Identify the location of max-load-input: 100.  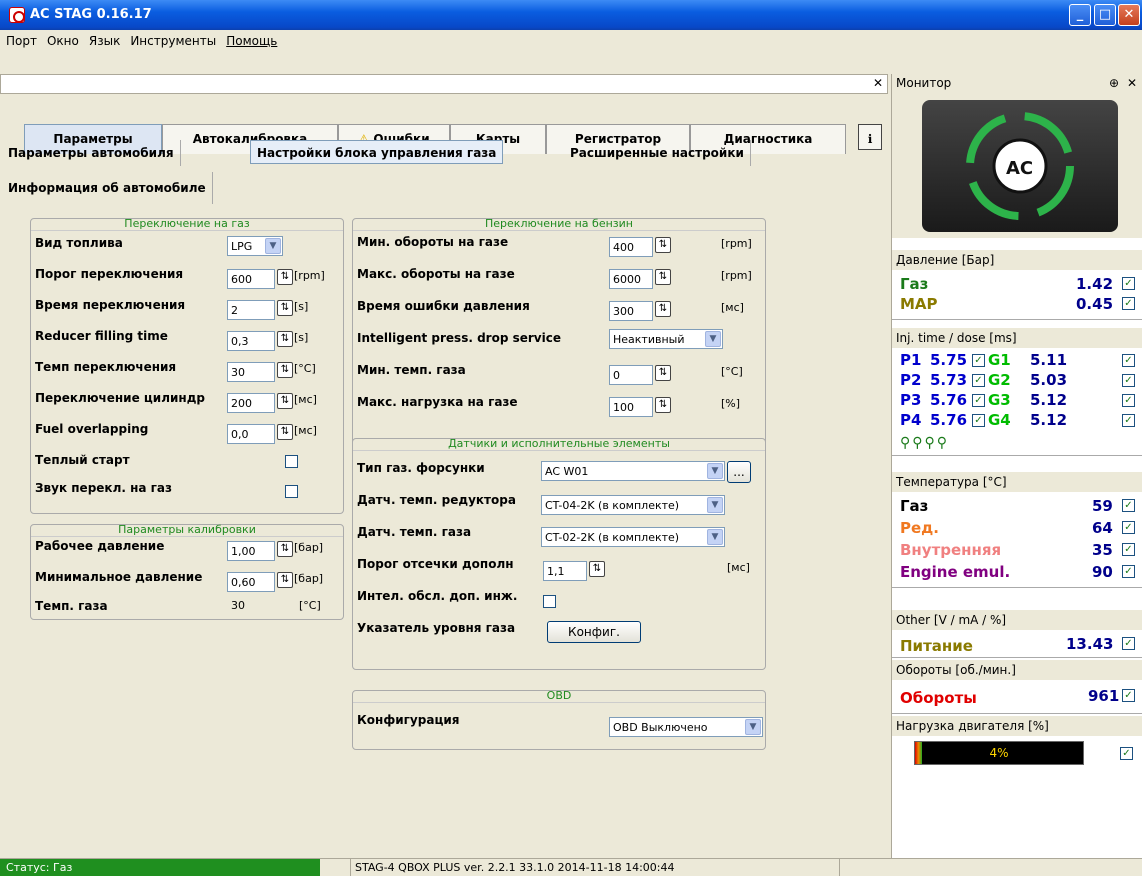
(631, 407).